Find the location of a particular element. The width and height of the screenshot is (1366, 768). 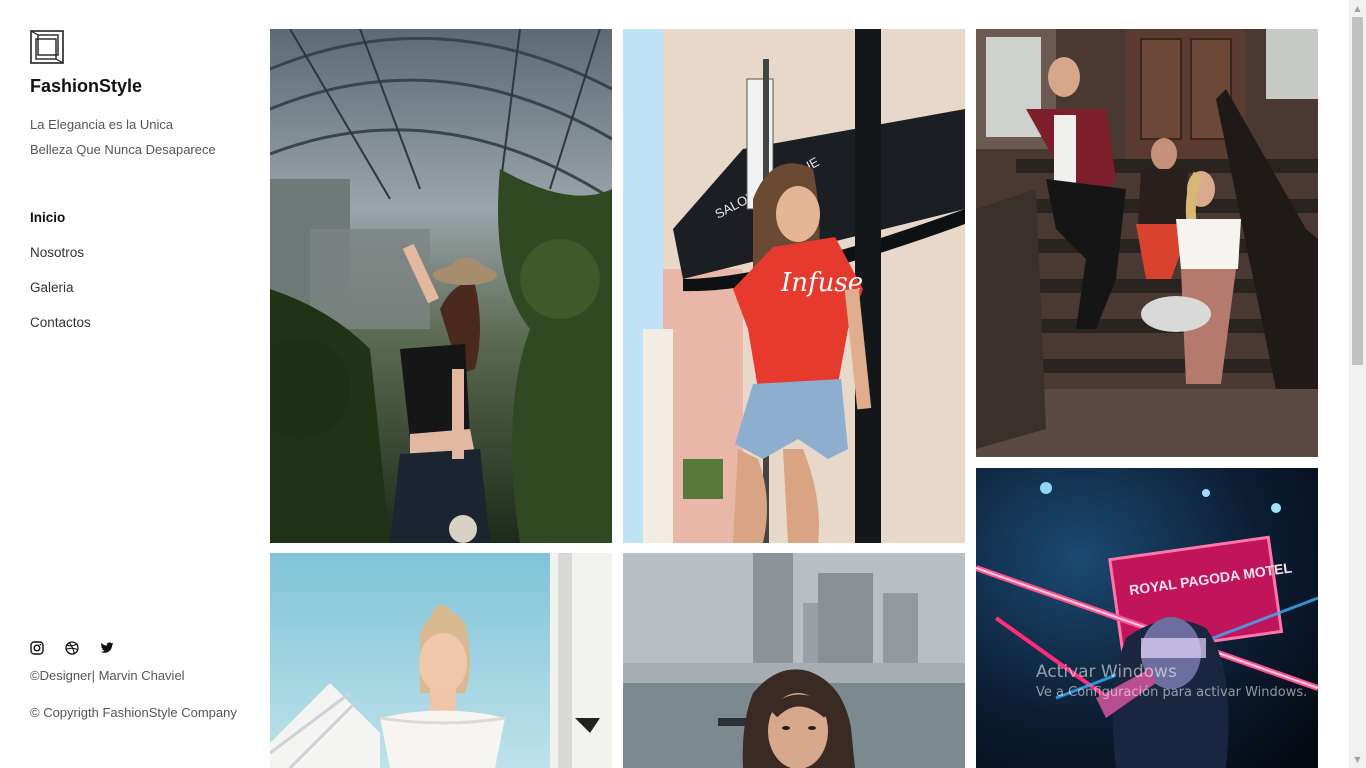

scroll-up-arrow-icon: ▲ is located at coordinates (1357, 8).